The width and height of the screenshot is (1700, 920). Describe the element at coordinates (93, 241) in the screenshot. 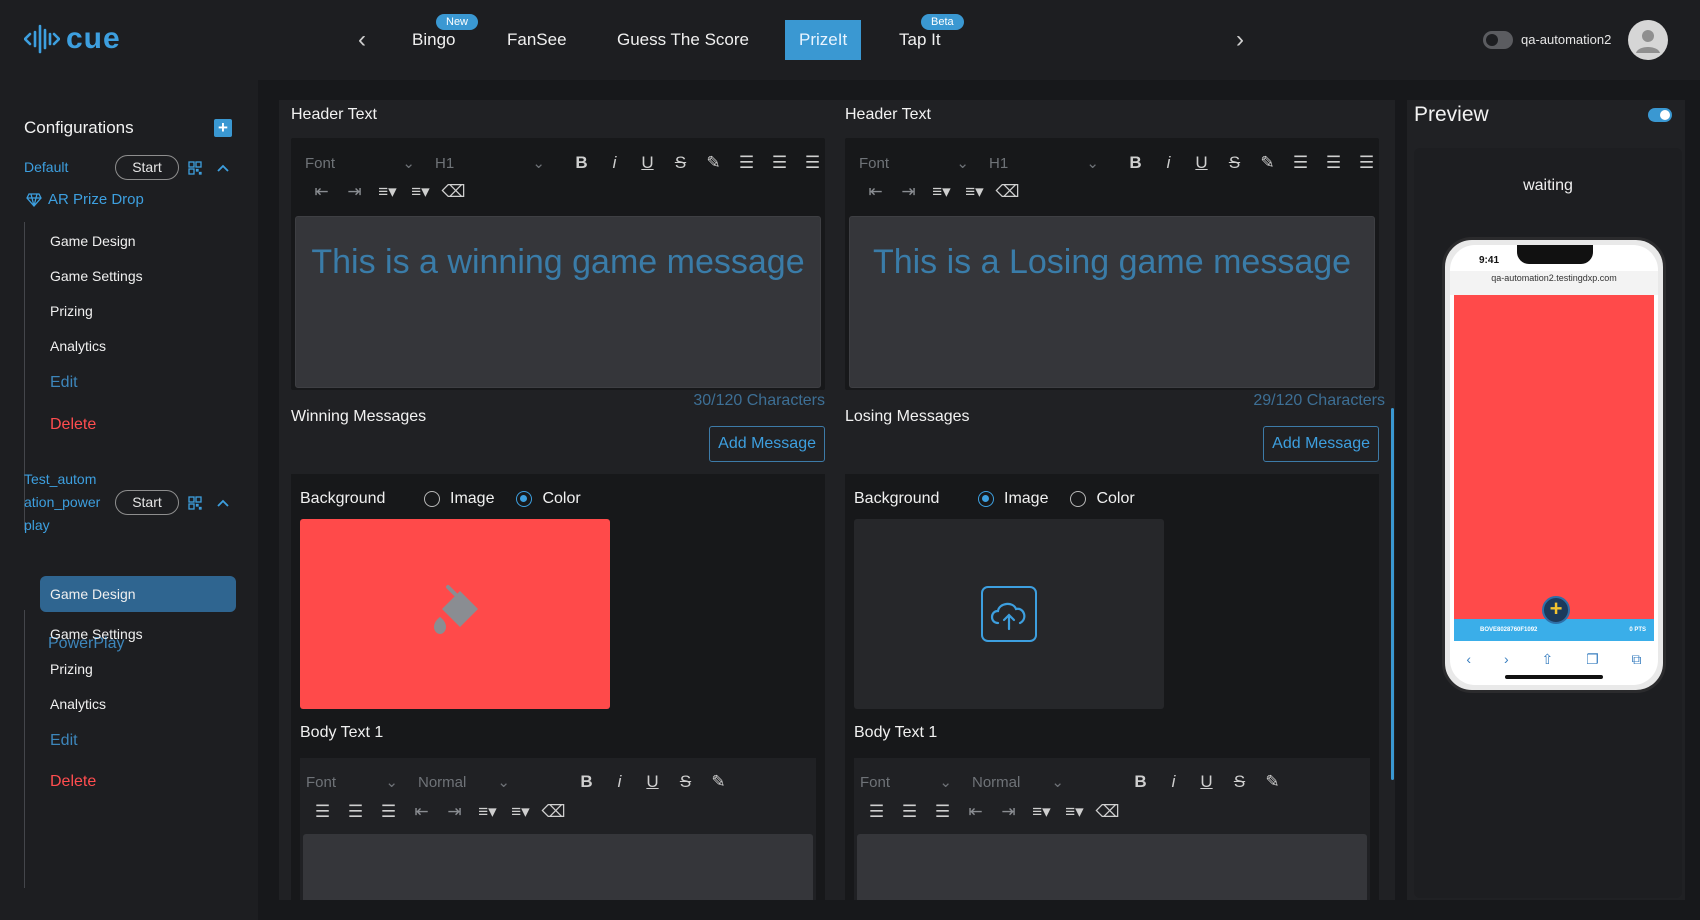

I see `menu-game-design: Game Design` at that location.